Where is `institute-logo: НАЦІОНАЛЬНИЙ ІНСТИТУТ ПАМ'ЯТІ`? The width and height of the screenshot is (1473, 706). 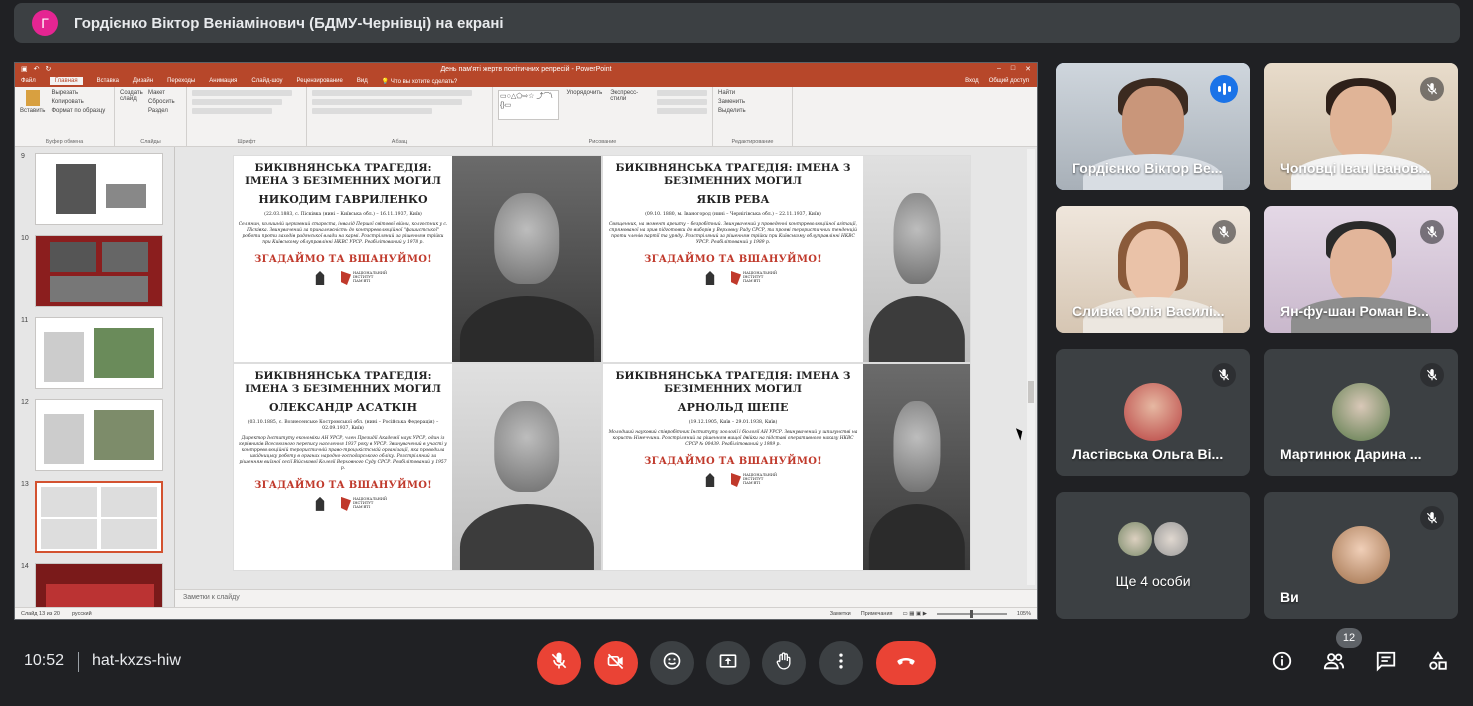 institute-logo: НАЦІОНАЛЬНИЙ ІНСТИТУТ ПАМ'ЯТІ is located at coordinates (754, 480).